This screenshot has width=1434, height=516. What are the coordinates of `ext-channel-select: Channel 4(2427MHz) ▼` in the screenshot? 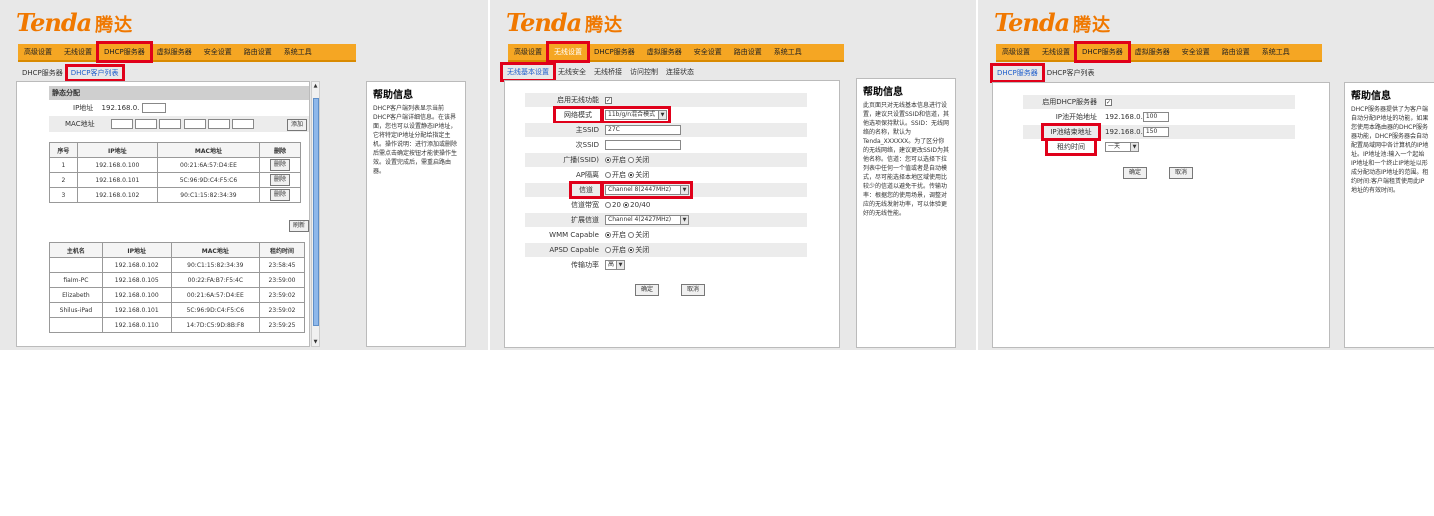 It's located at (647, 220).